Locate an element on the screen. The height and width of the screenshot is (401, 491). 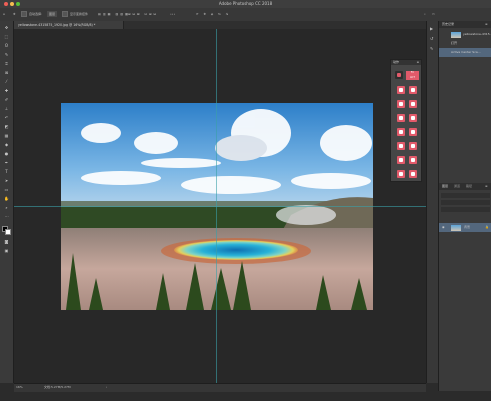
layer-thumbnail is located at coordinates (456, 227).